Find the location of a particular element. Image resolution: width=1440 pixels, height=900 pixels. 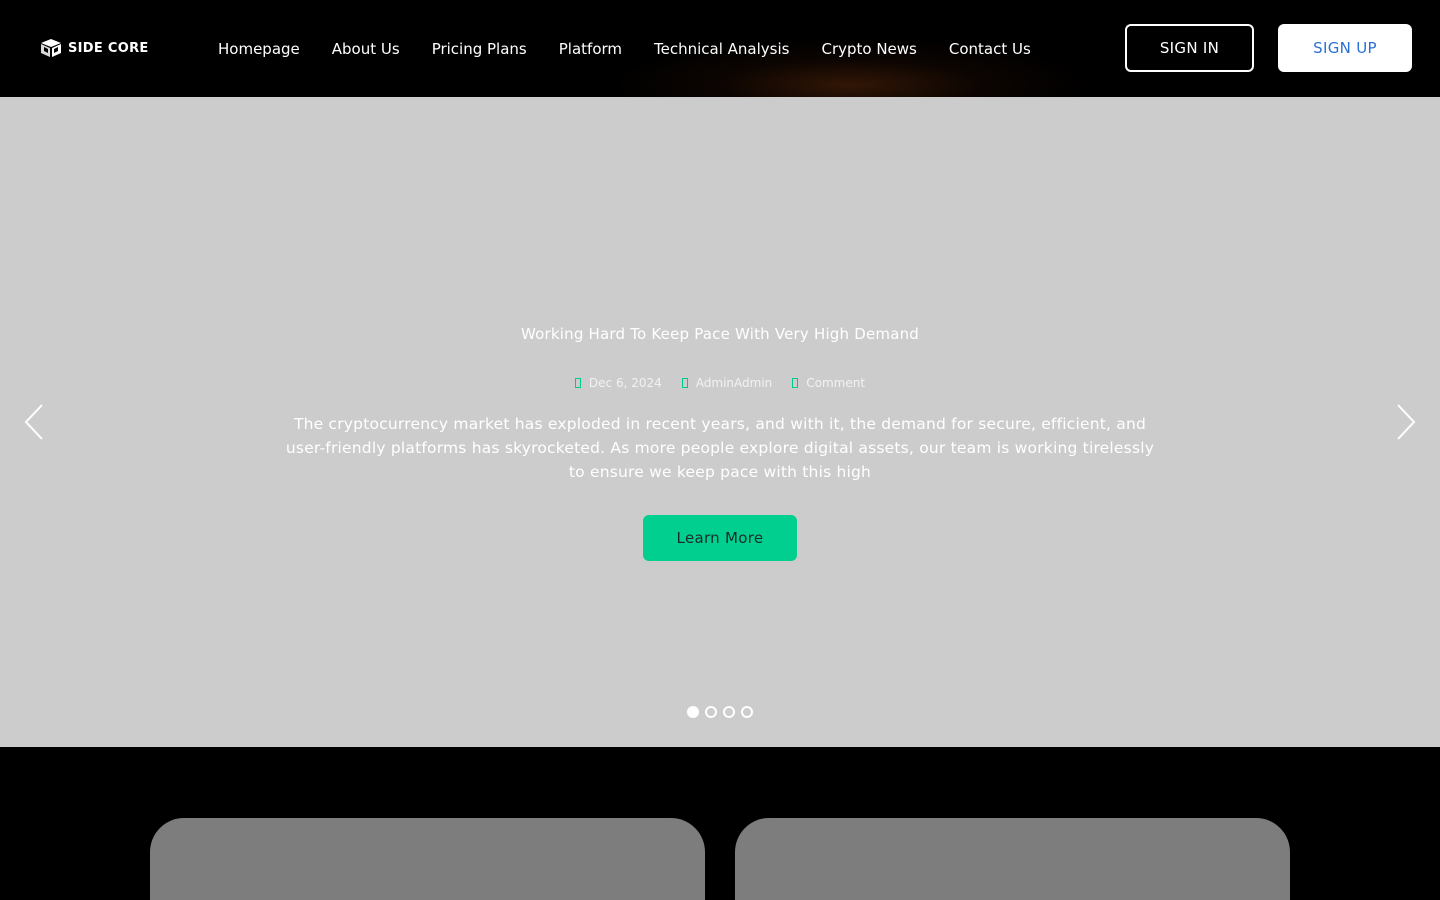

slide-meta: Dec 6, 2024 AdminAdmin Comment is located at coordinates (720, 383).